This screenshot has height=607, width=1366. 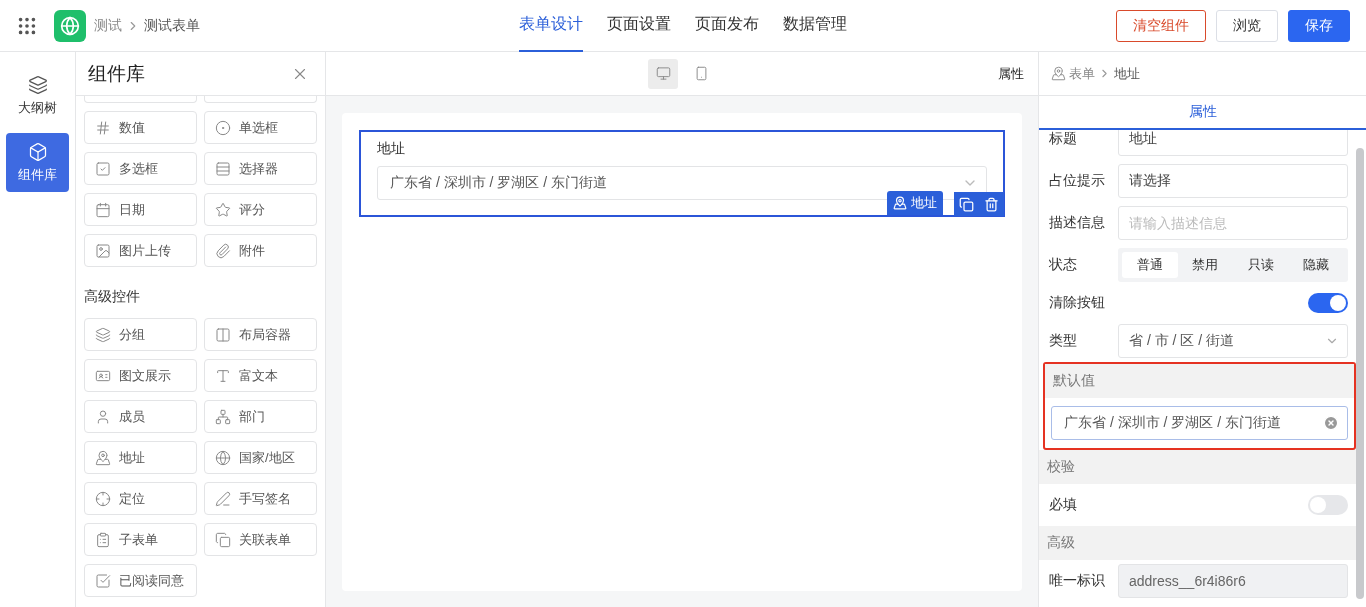 What do you see at coordinates (391, 149) in the screenshot?
I see `field-label: 地址` at bounding box center [391, 149].